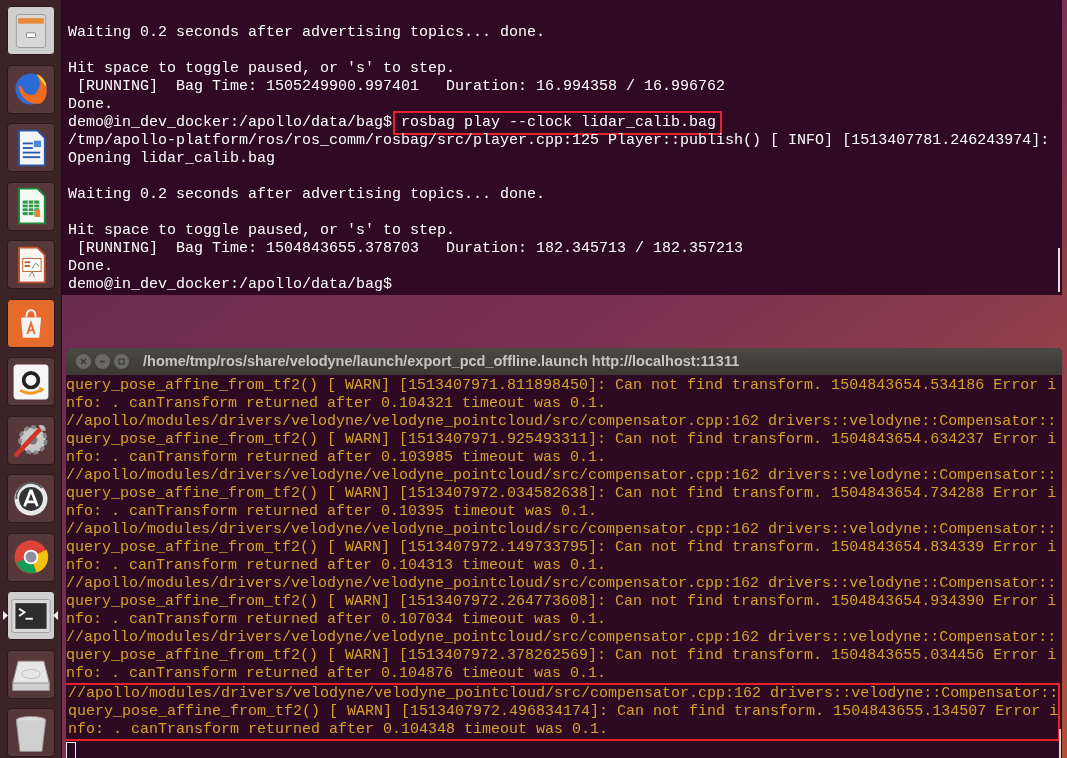 This screenshot has height=758, width=1067. I want to click on terminal-line: [RUNNING] Bag Time: 1504843655.378703 Duration: 182.345713 / 182.357213, so click(410, 249).